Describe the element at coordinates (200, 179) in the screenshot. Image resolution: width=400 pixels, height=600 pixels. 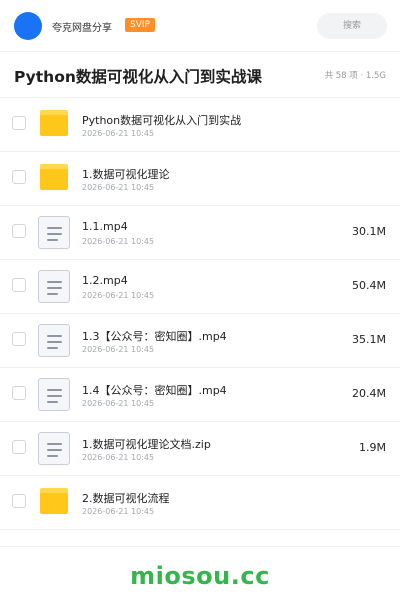
I see `file-row: 1.数据可视化理论 2026-06-21 10:45` at that location.